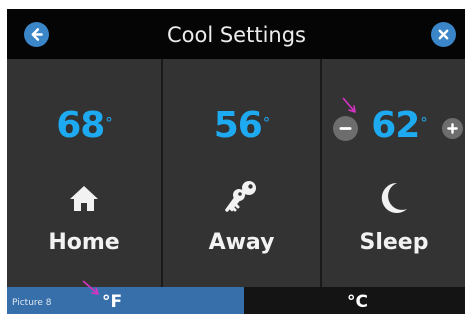 Image resolution: width=465 pixels, height=314 pixels. I want to click on plus-icon, so click(452, 128).